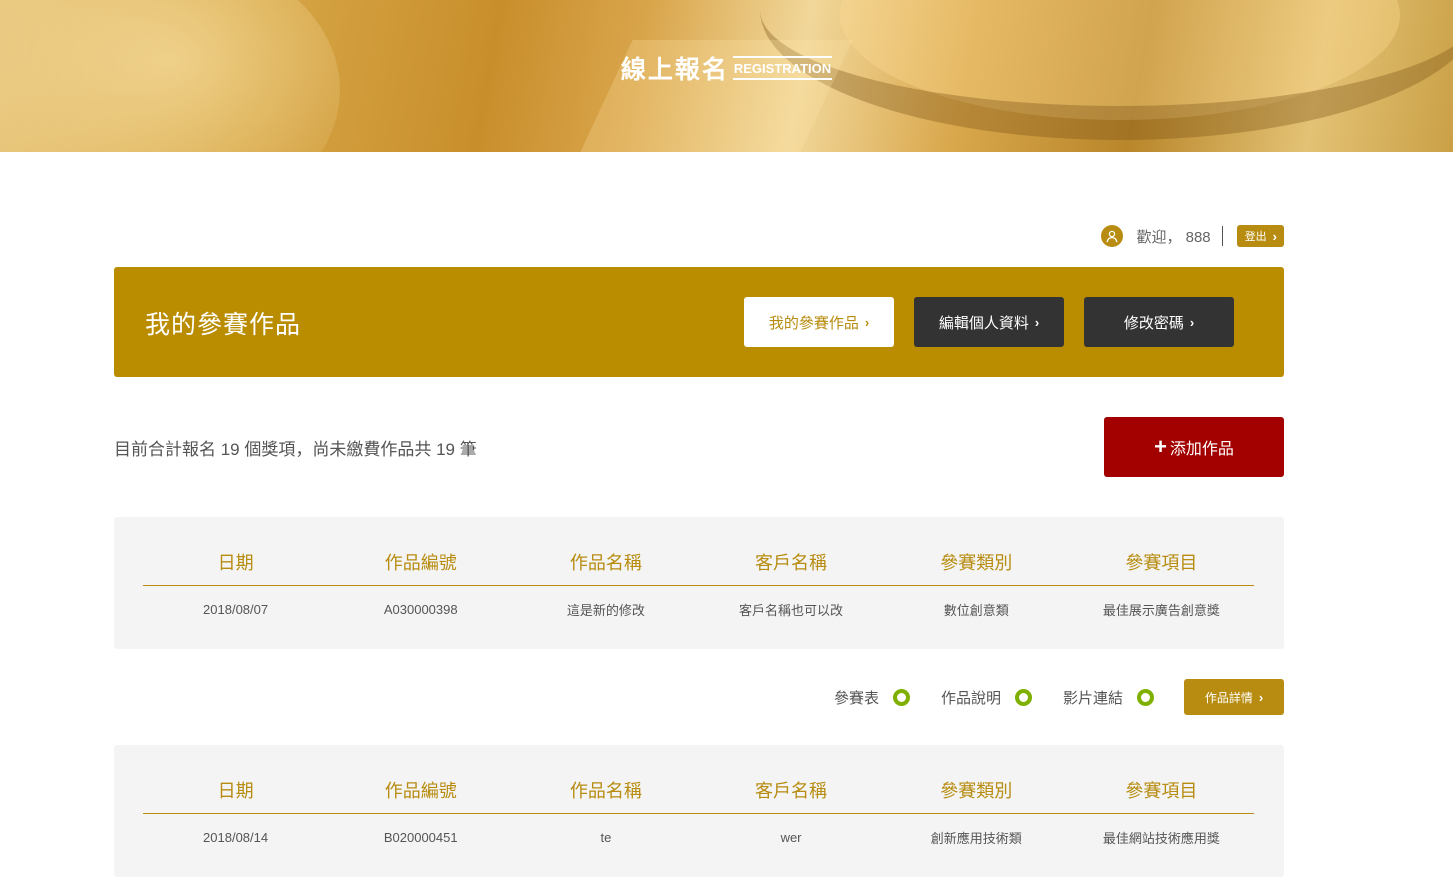 The height and width of the screenshot is (896, 1453). I want to click on change-password-button: 修改密碼 ›, so click(1159, 322).